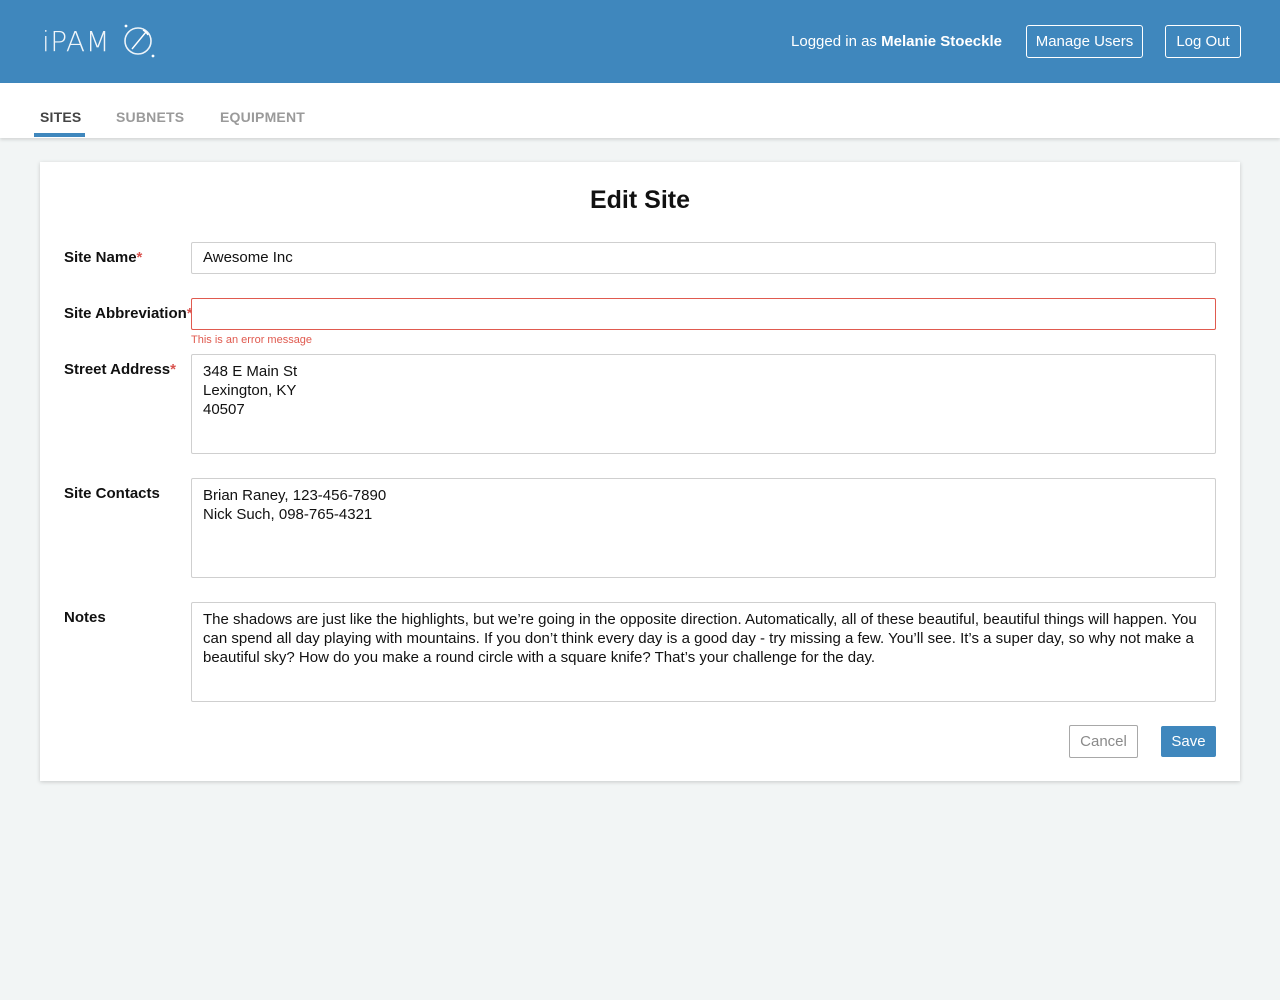  Describe the element at coordinates (703, 314) in the screenshot. I see `site-abbreviation-input` at that location.